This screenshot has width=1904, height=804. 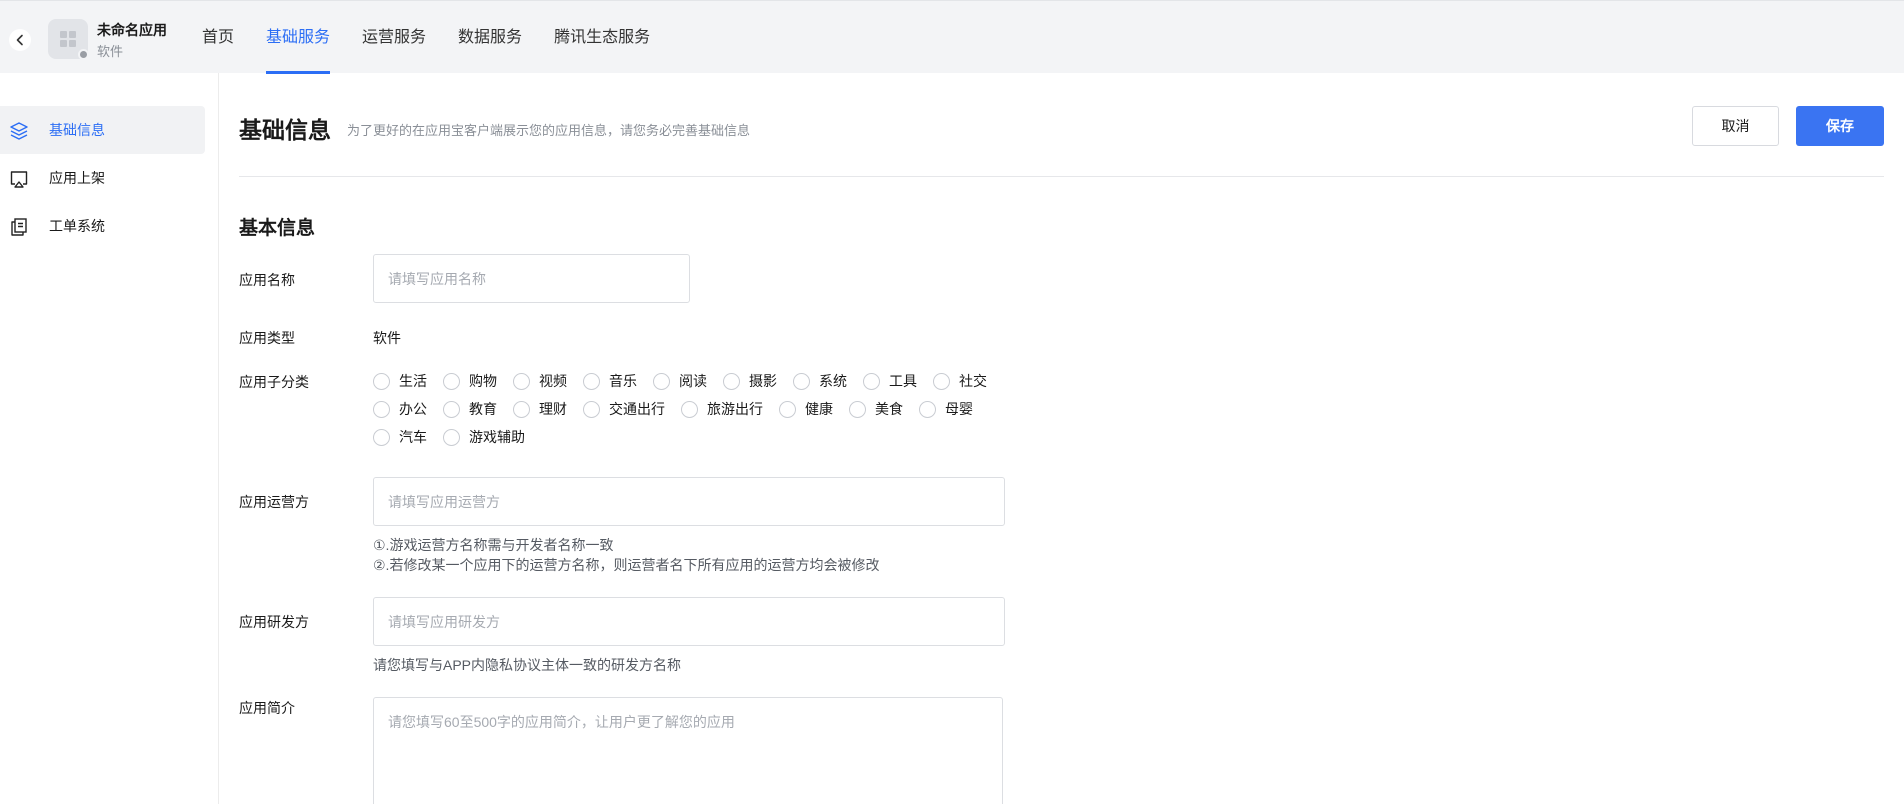 I want to click on layers-icon, so click(x=19, y=131).